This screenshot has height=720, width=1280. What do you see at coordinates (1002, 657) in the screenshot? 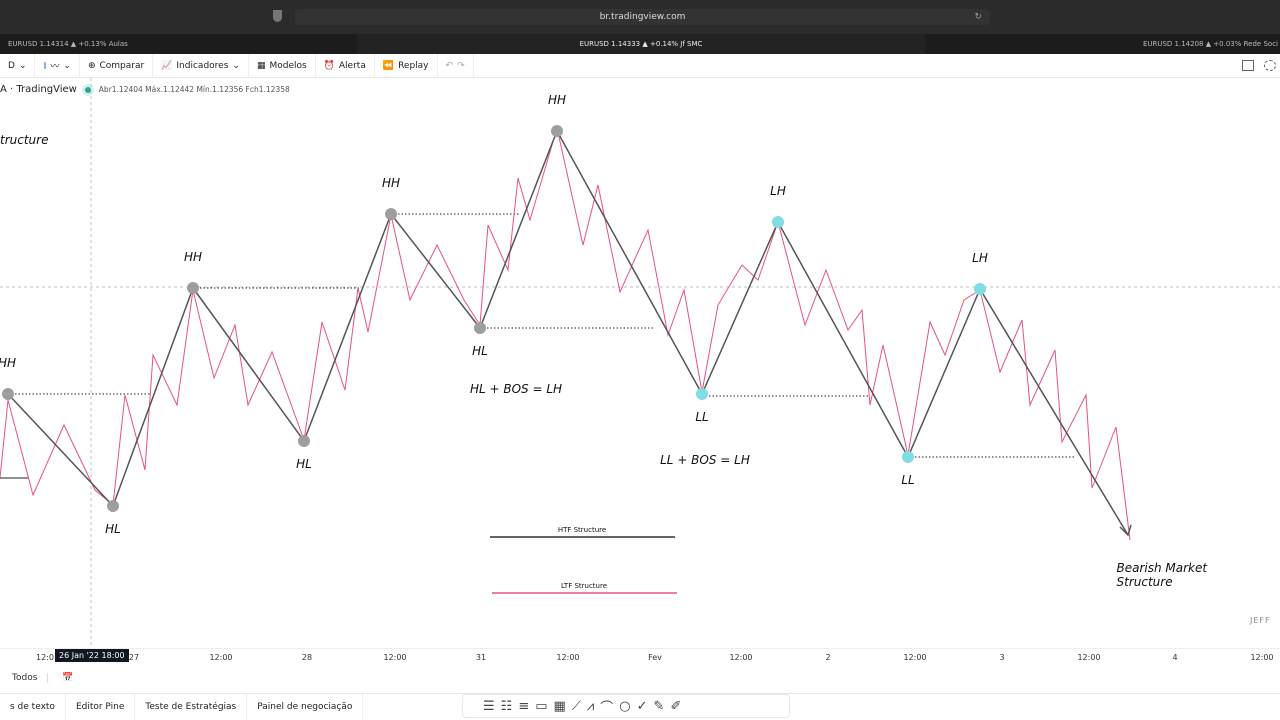
I see `time-tick: 3` at bounding box center [1002, 657].